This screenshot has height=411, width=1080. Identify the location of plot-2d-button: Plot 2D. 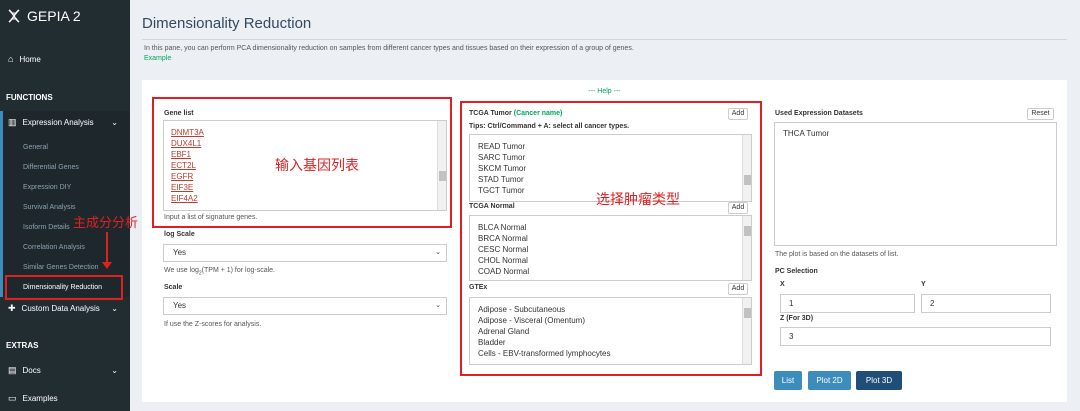
(829, 380).